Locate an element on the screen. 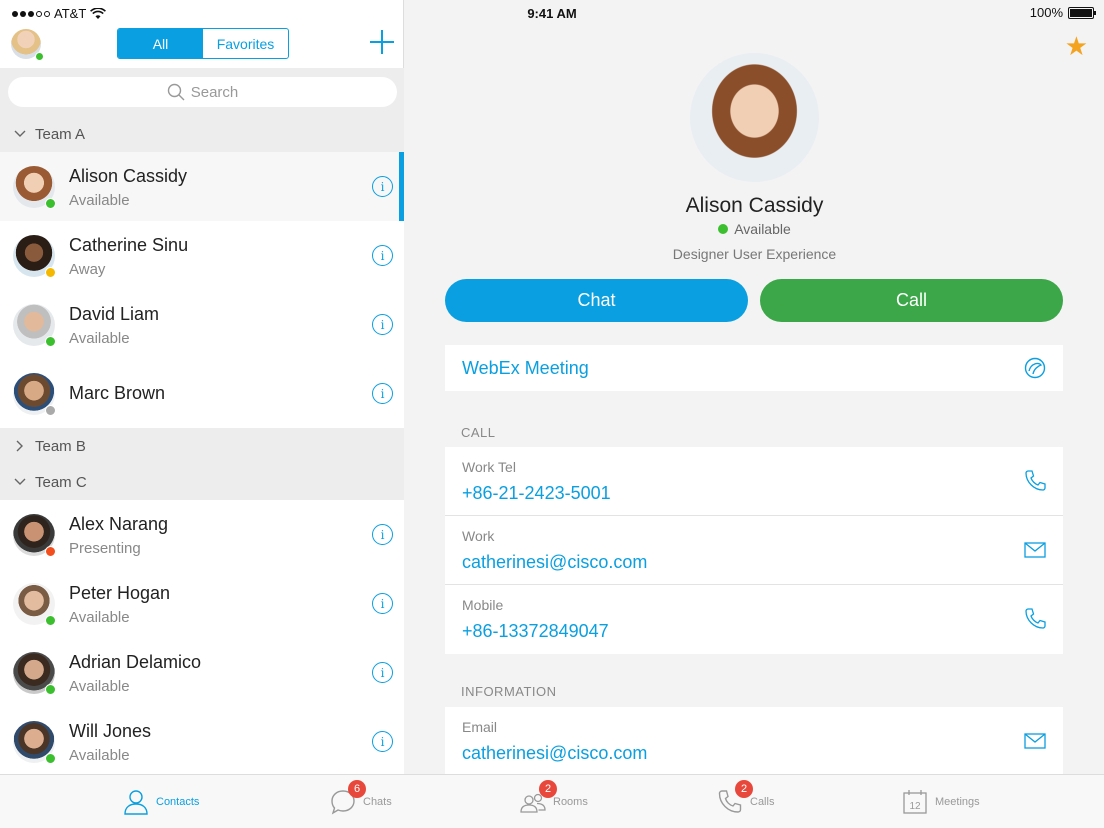  contacts-icon is located at coordinates (136, 802).